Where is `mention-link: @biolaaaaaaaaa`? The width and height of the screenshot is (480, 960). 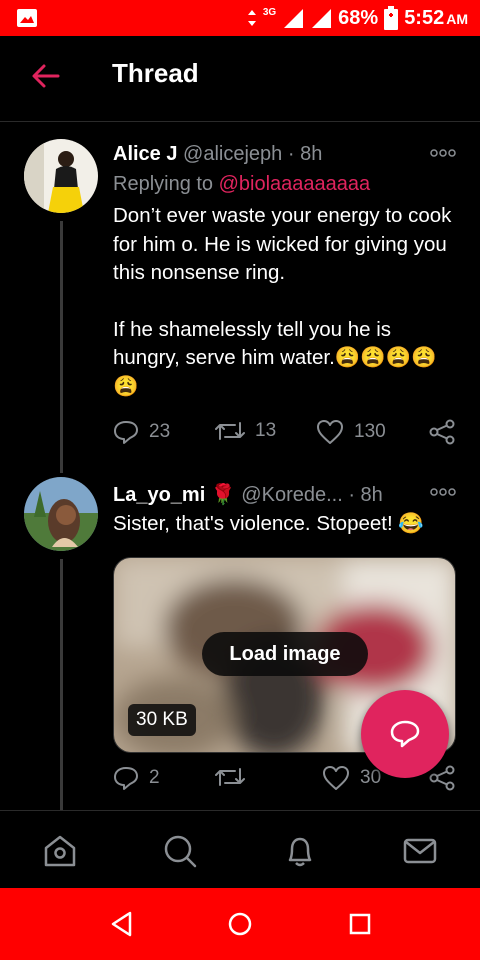 mention-link: @biolaaaaaaaaa is located at coordinates (295, 184).